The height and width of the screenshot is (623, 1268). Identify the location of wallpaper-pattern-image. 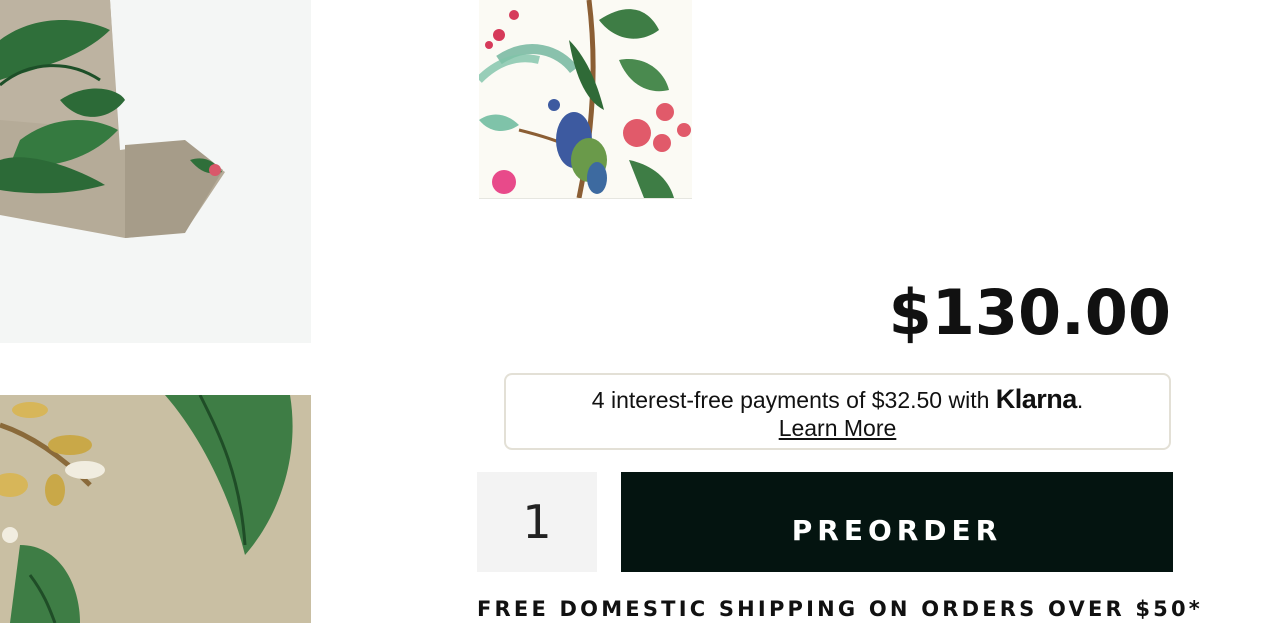
(146, 509).